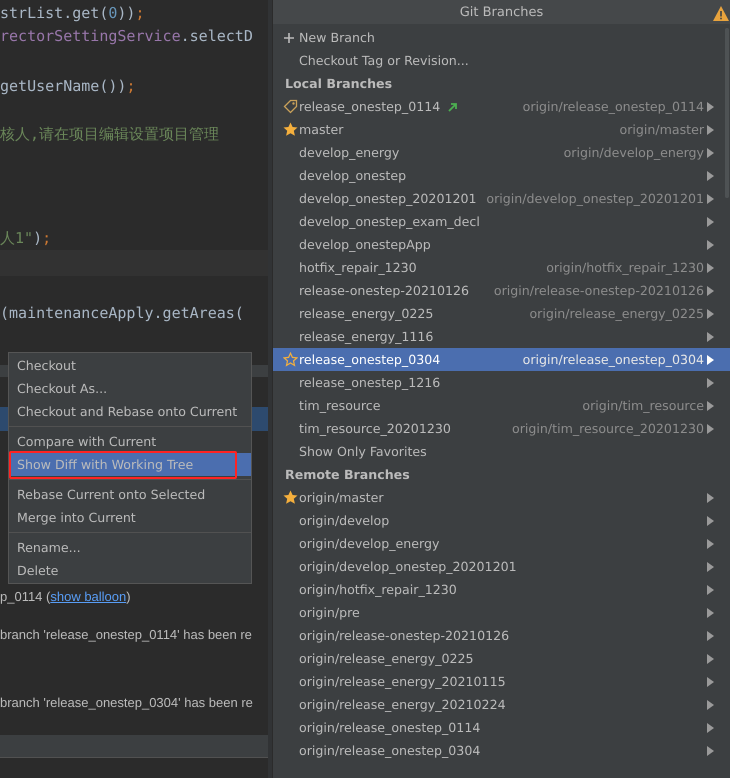 The width and height of the screenshot is (730, 778). I want to click on log-message: p_0114 (, so click(25, 596).